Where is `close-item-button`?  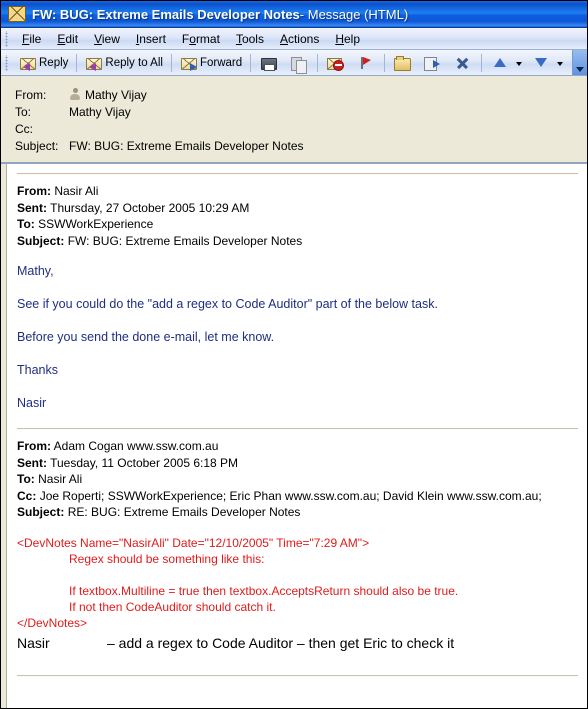 close-item-button is located at coordinates (463, 63).